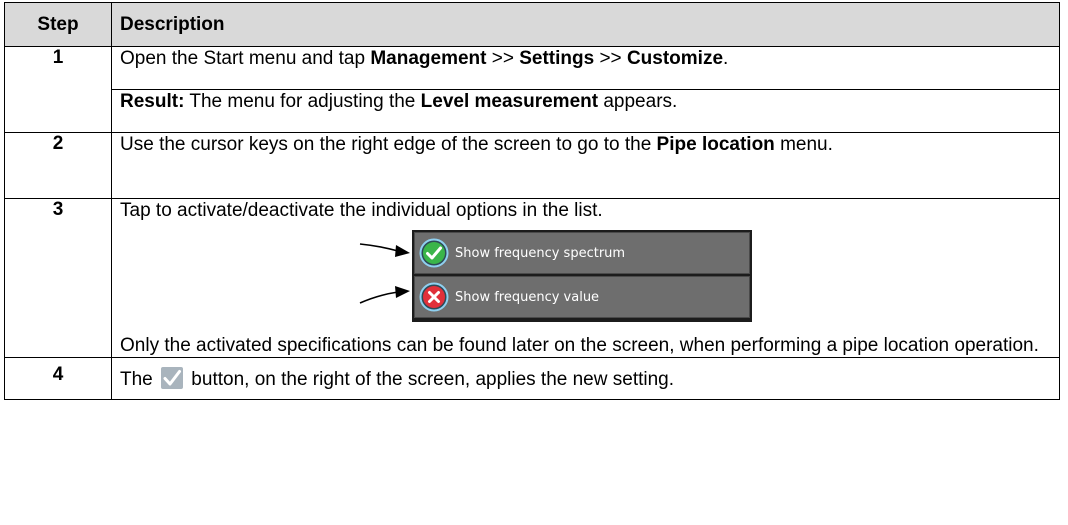 This screenshot has width=1068, height=525. Describe the element at coordinates (58, 165) in the screenshot. I see `step-number: 2` at that location.